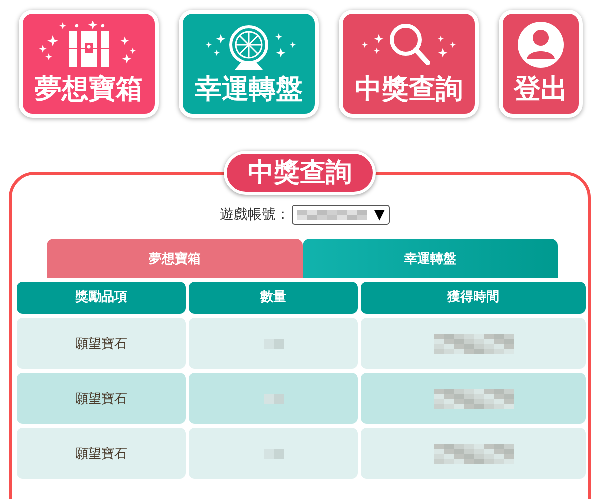 The image size is (600, 499). I want to click on category-tab: 幸運轉盤, so click(430, 258).